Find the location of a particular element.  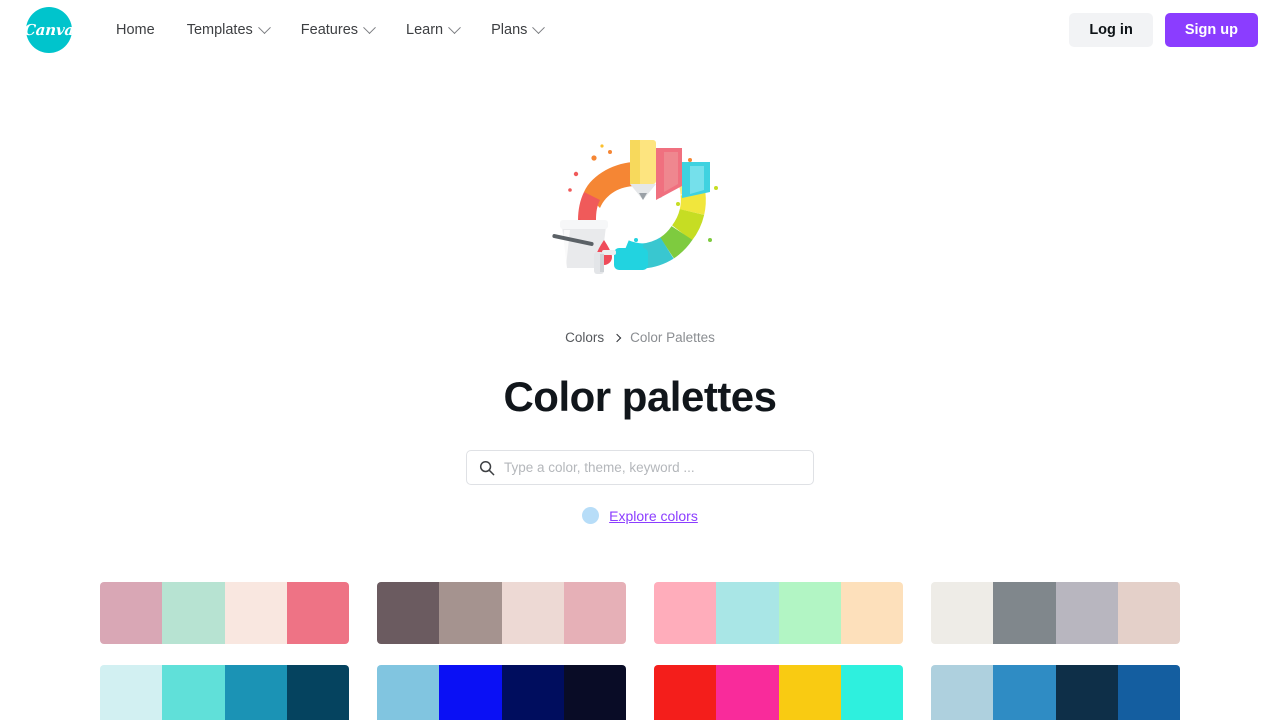

nav-item-learn-label: Learn is located at coordinates (425, 30).